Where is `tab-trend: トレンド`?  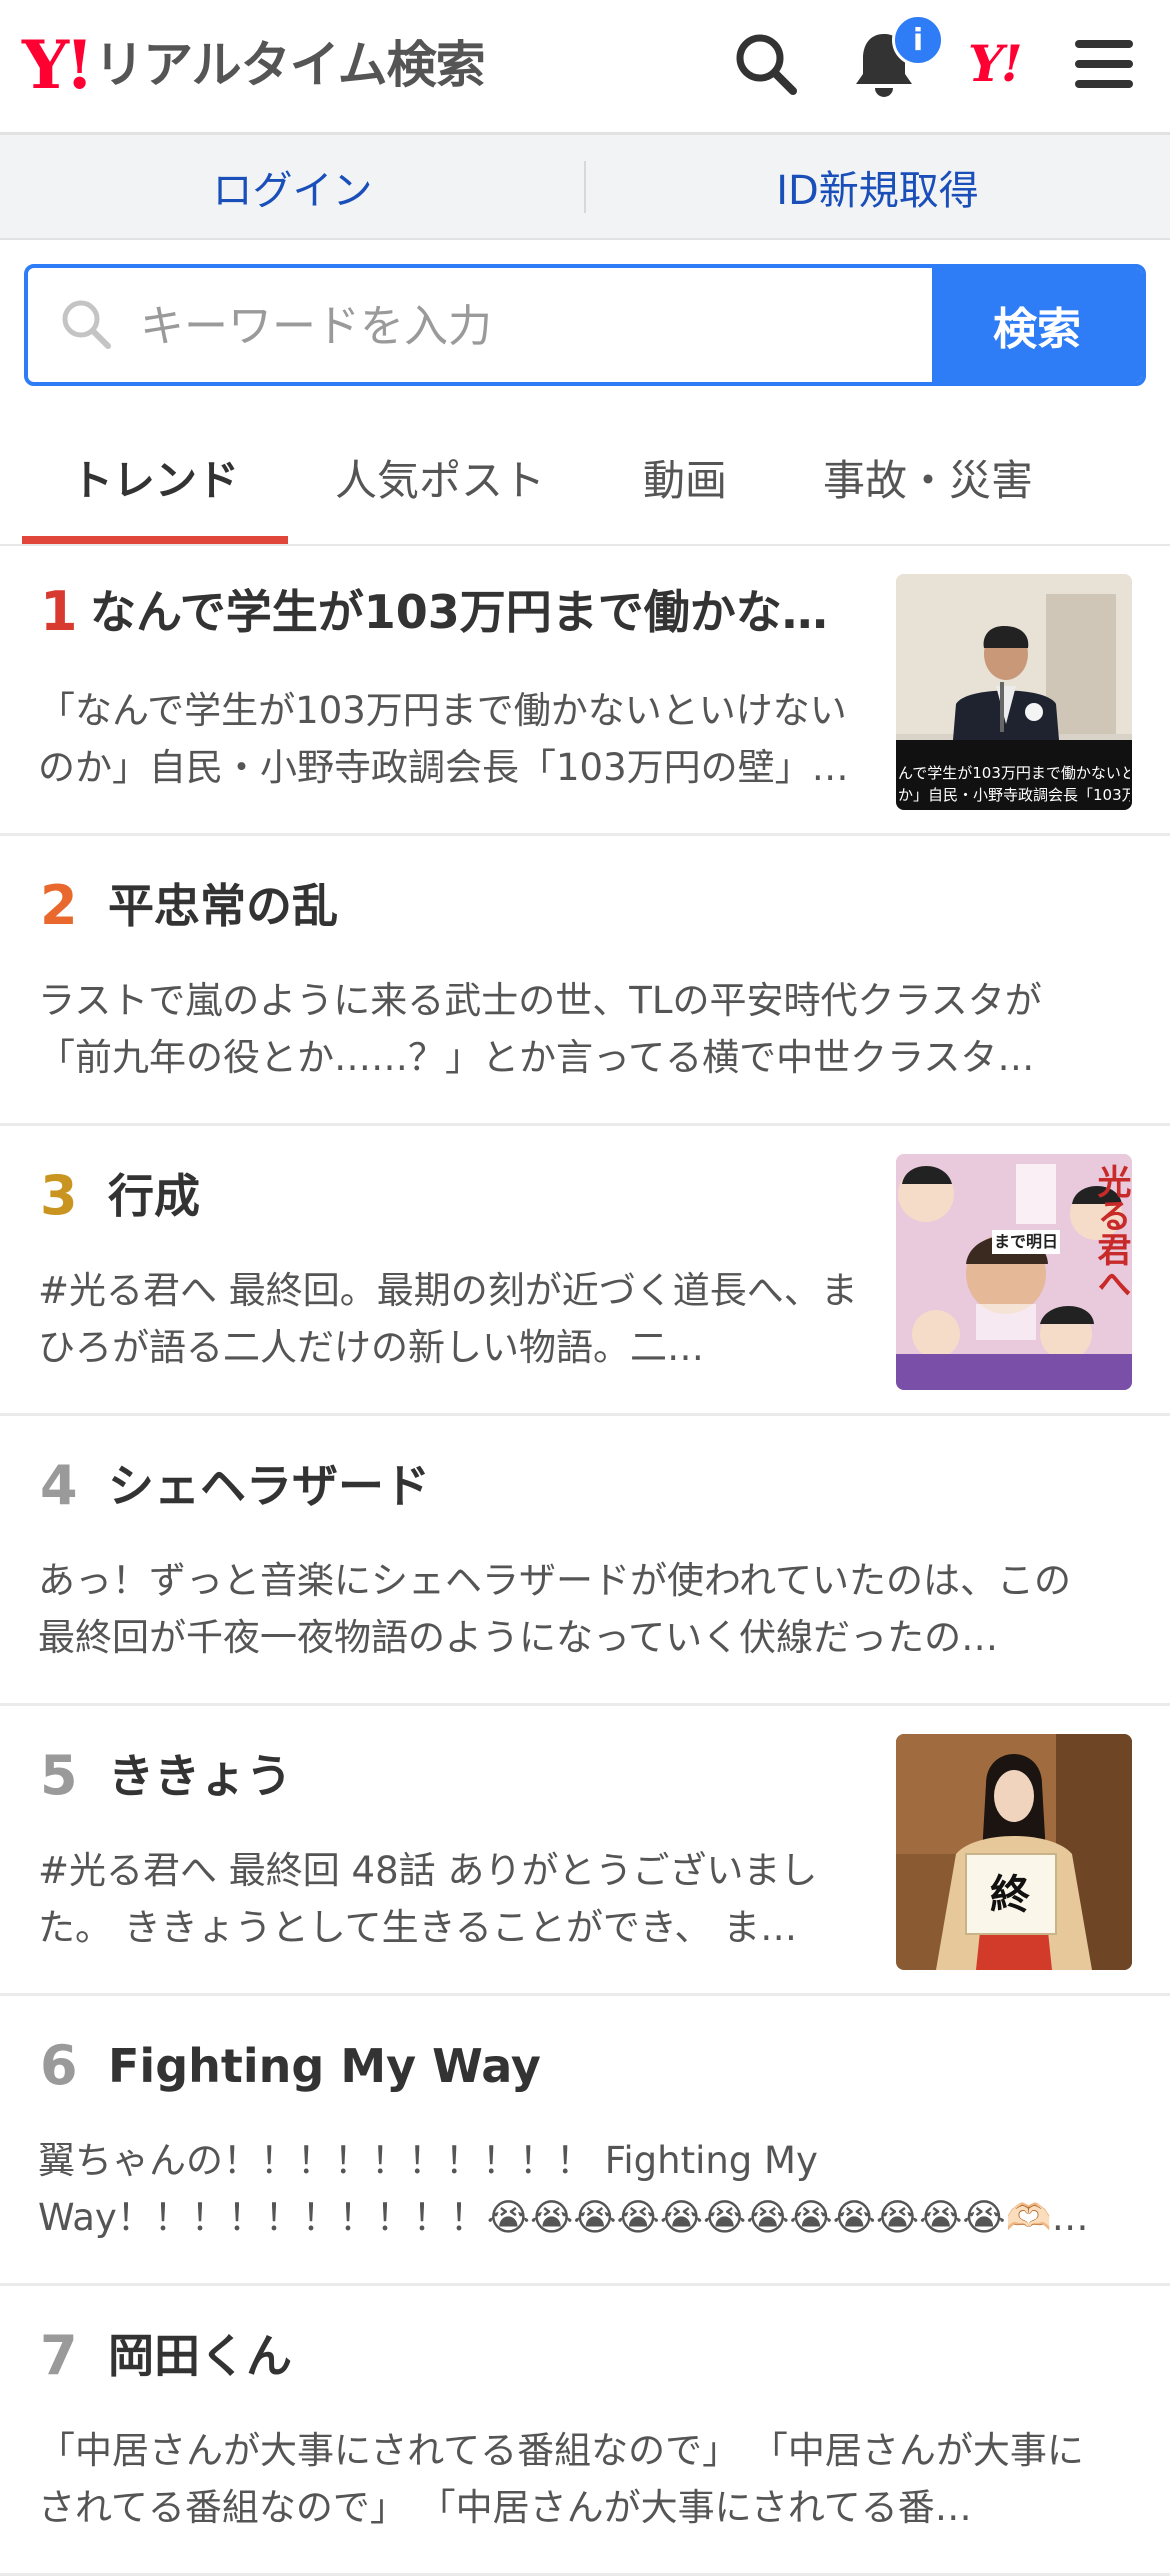 tab-trend: トレンド is located at coordinates (155, 477).